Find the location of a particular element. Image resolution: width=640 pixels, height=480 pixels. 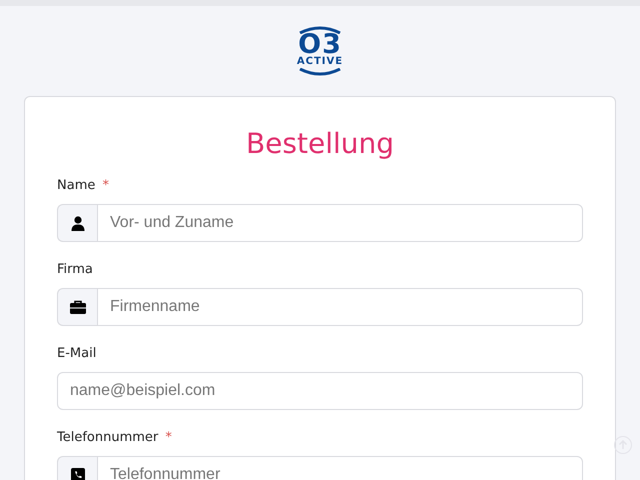

scroll-top-button is located at coordinates (623, 445).